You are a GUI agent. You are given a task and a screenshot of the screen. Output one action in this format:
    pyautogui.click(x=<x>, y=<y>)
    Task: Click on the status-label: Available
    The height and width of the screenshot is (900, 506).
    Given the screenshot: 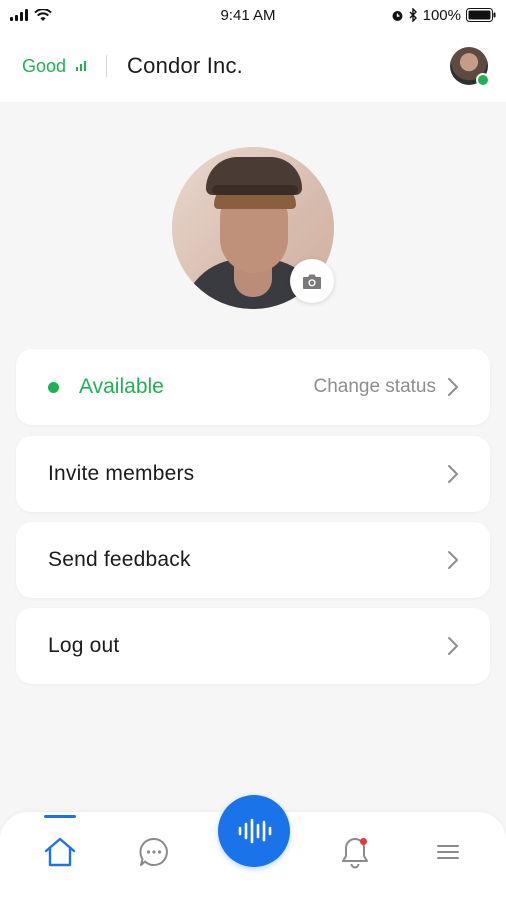 What is the action you would take?
    pyautogui.click(x=121, y=386)
    